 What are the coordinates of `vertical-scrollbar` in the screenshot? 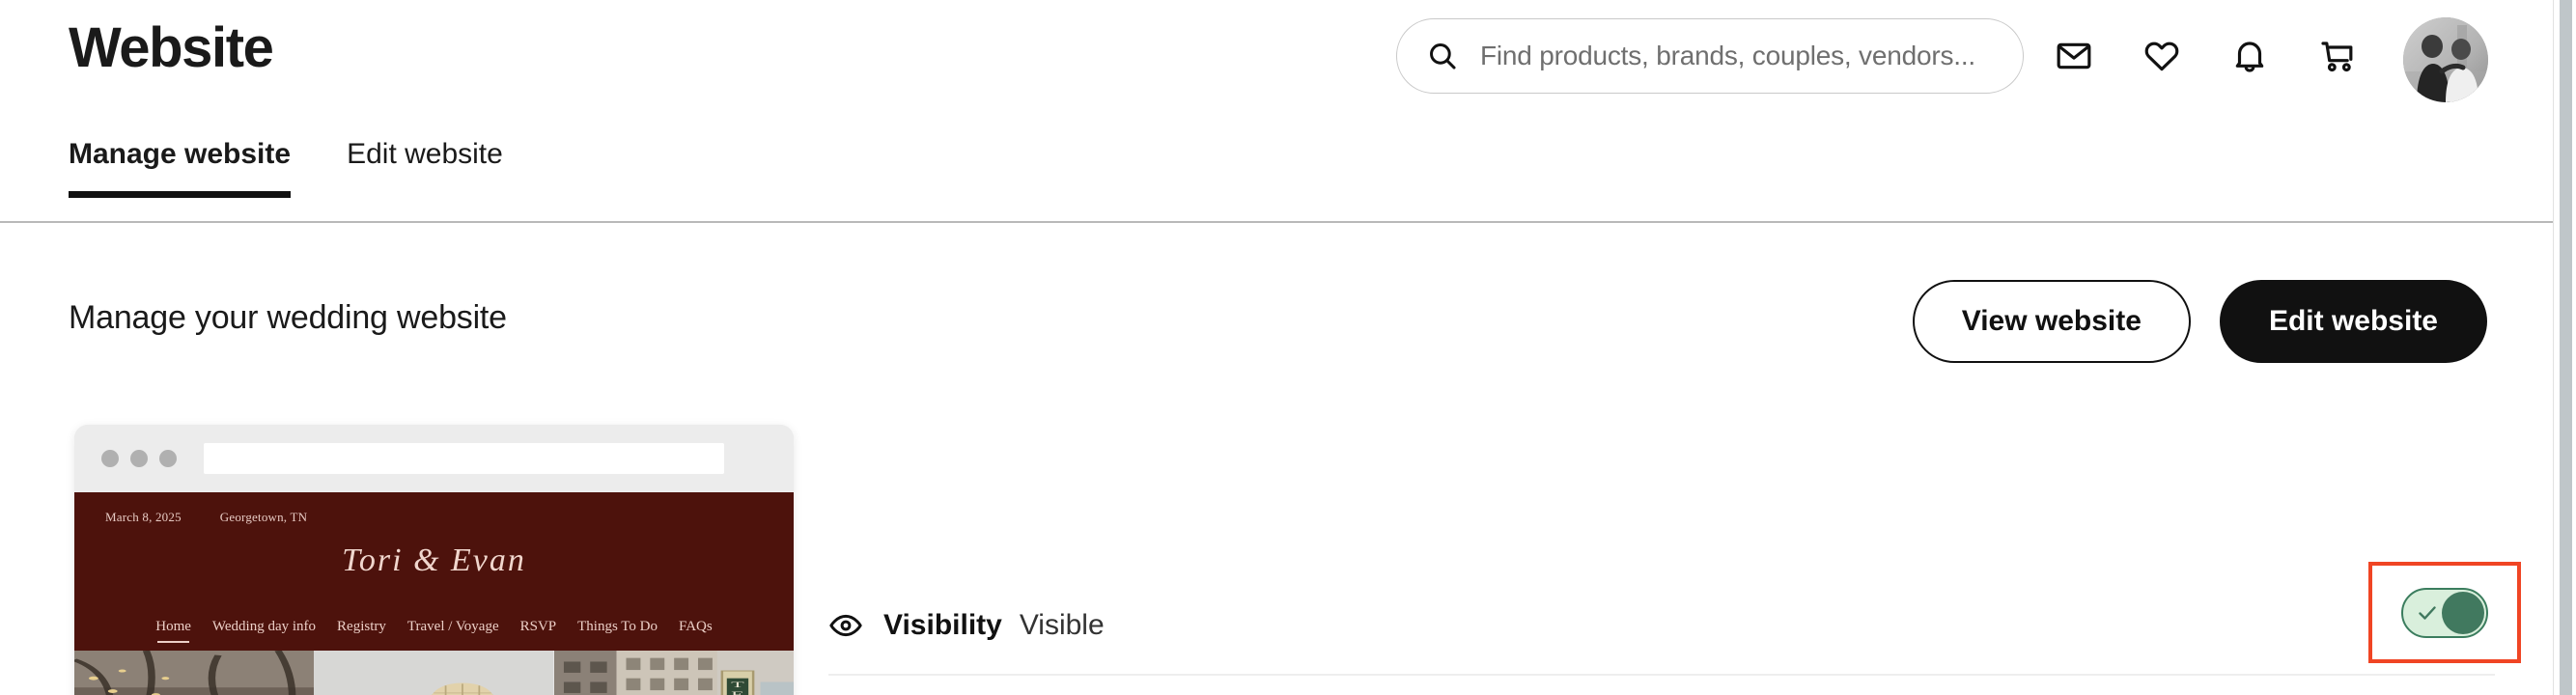 It's located at (2564, 347).